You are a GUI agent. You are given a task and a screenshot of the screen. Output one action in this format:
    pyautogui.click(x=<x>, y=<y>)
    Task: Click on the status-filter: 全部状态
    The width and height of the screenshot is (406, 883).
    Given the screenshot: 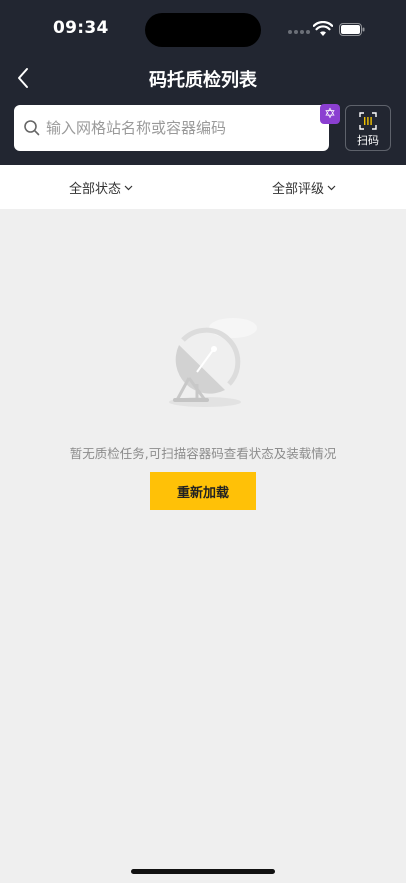 What is the action you would take?
    pyautogui.click(x=101, y=187)
    